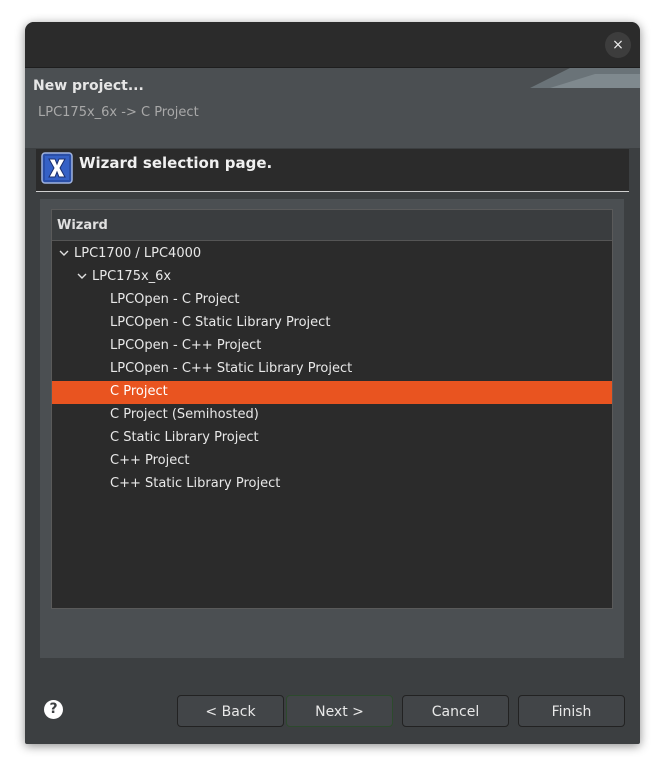 This screenshot has height=773, width=665. Describe the element at coordinates (184, 414) in the screenshot. I see `tree-item-label: C Project (Semihosted)` at that location.